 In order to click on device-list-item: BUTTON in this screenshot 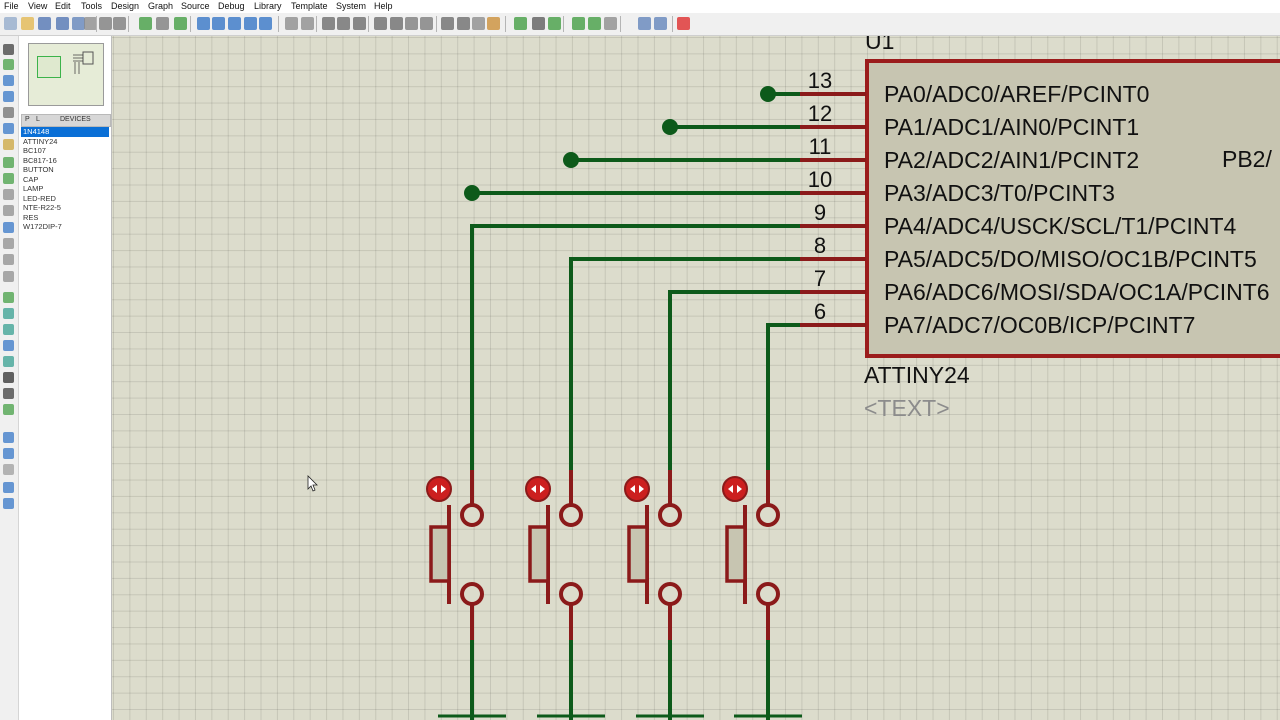, I will do `click(65, 170)`.